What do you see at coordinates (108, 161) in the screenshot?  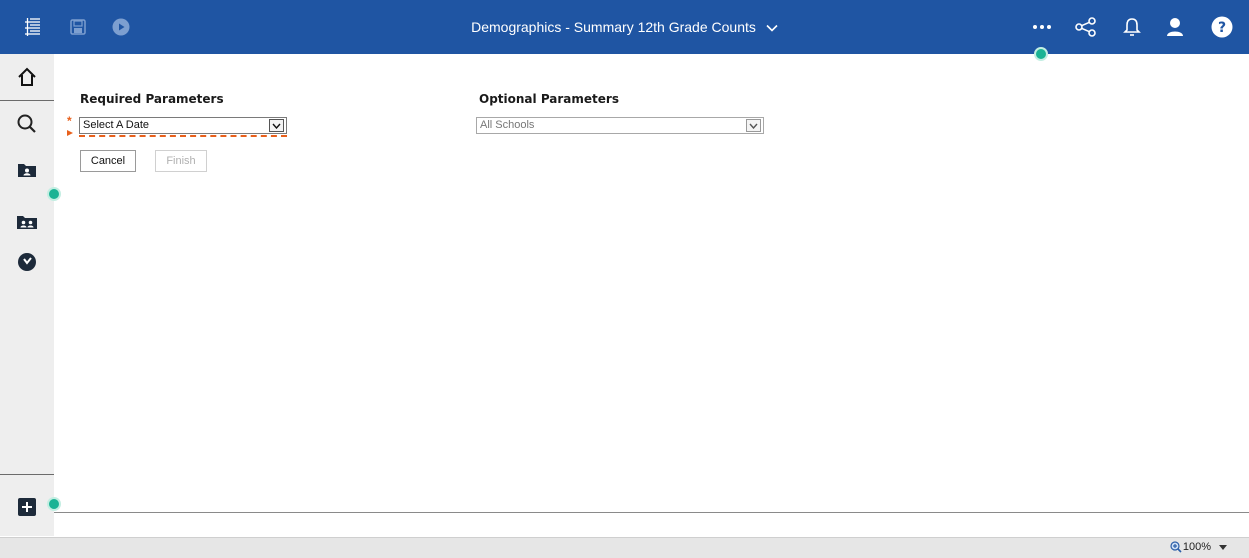 I see `cancel-button: Cancel` at bounding box center [108, 161].